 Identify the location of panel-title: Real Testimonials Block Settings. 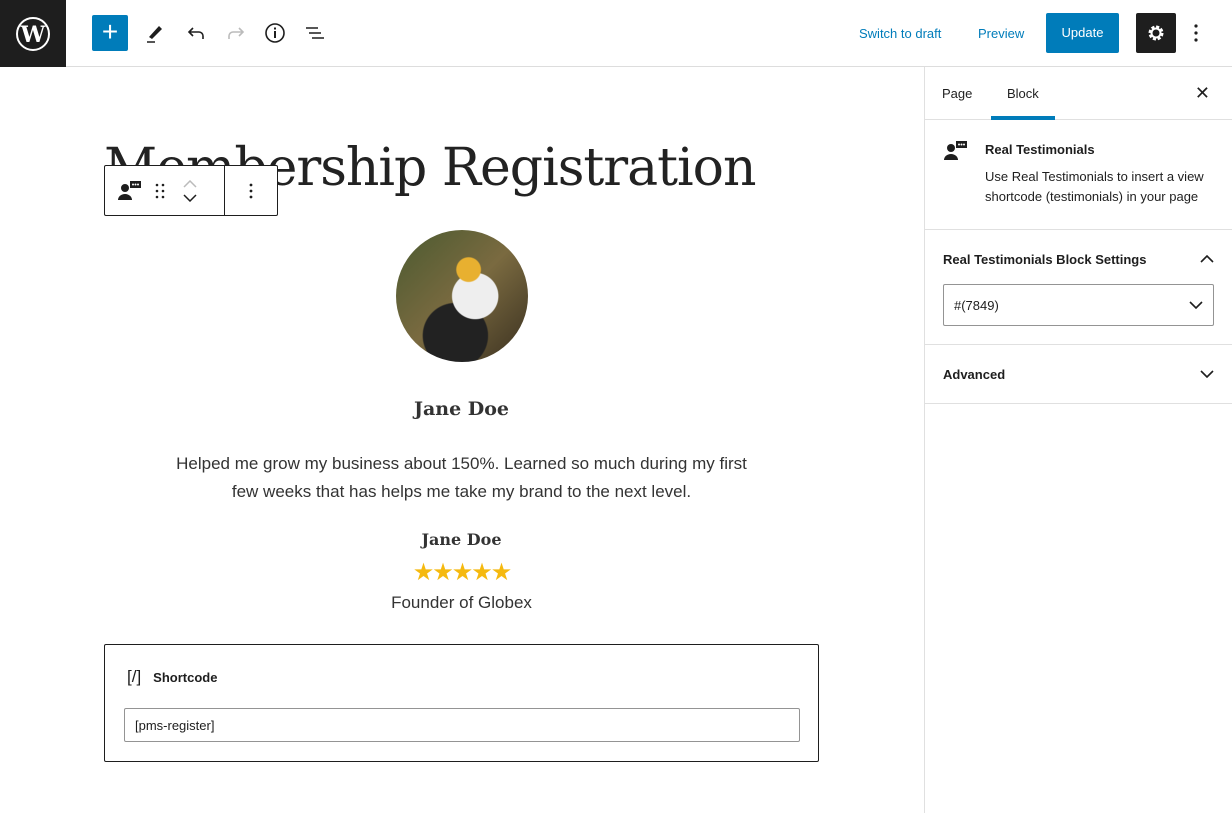
(1045, 259).